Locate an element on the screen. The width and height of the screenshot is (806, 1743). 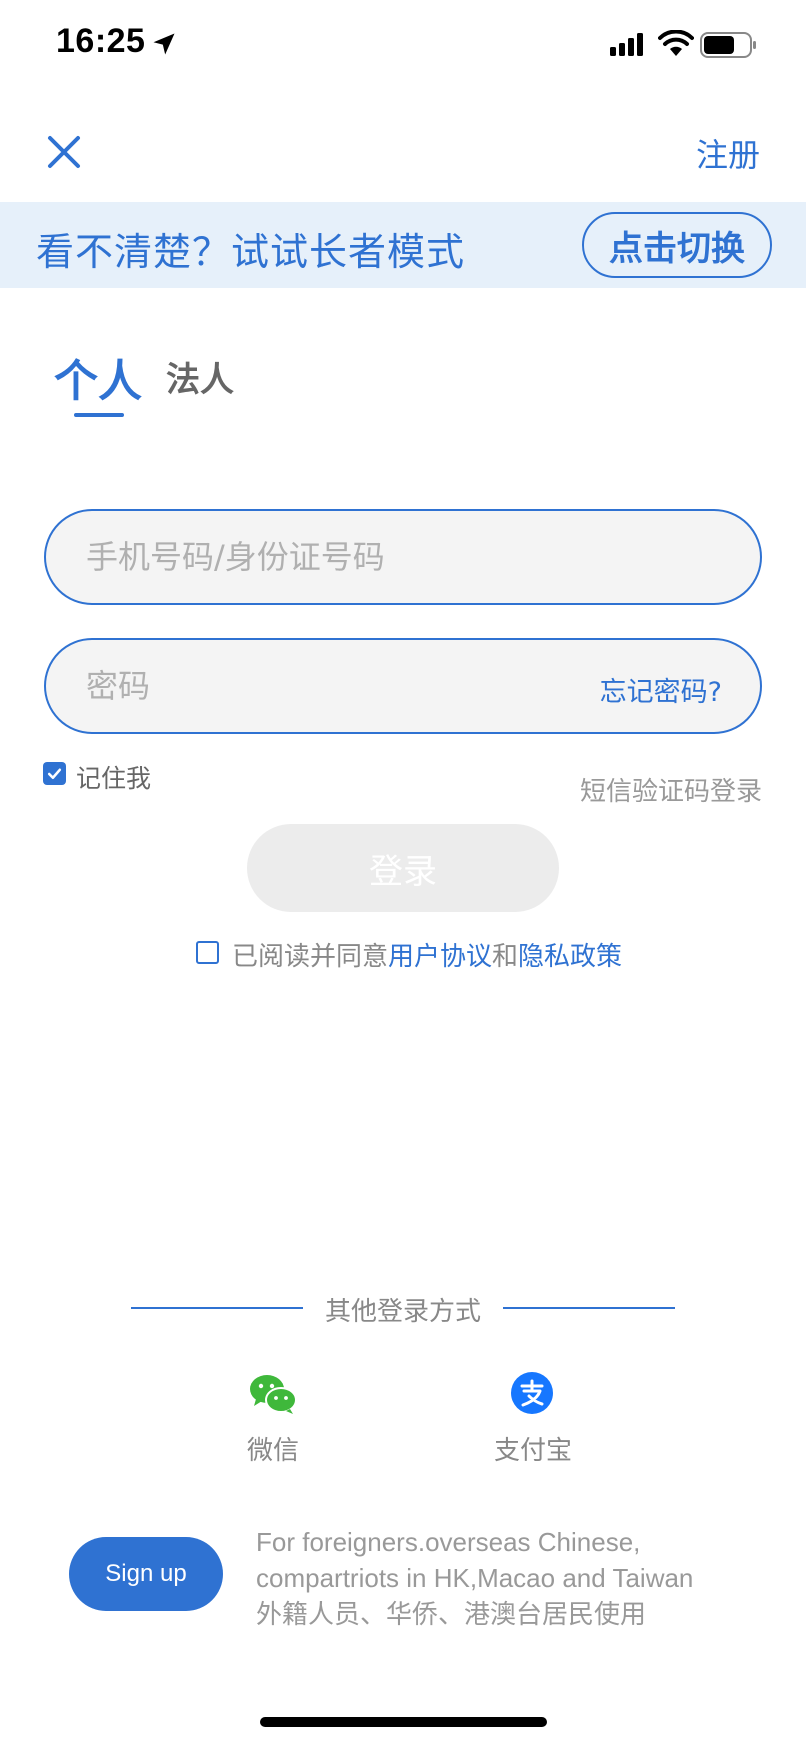
agreement-checkbox is located at coordinates (207, 952).